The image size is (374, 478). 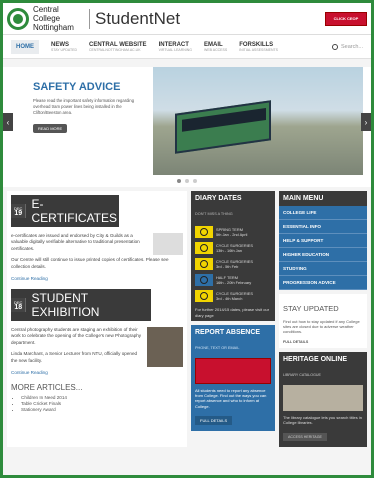 What do you see at coordinates (215, 47) in the screenshot?
I see `nav-email: EMAIL WEB ACCESS` at bounding box center [215, 47].